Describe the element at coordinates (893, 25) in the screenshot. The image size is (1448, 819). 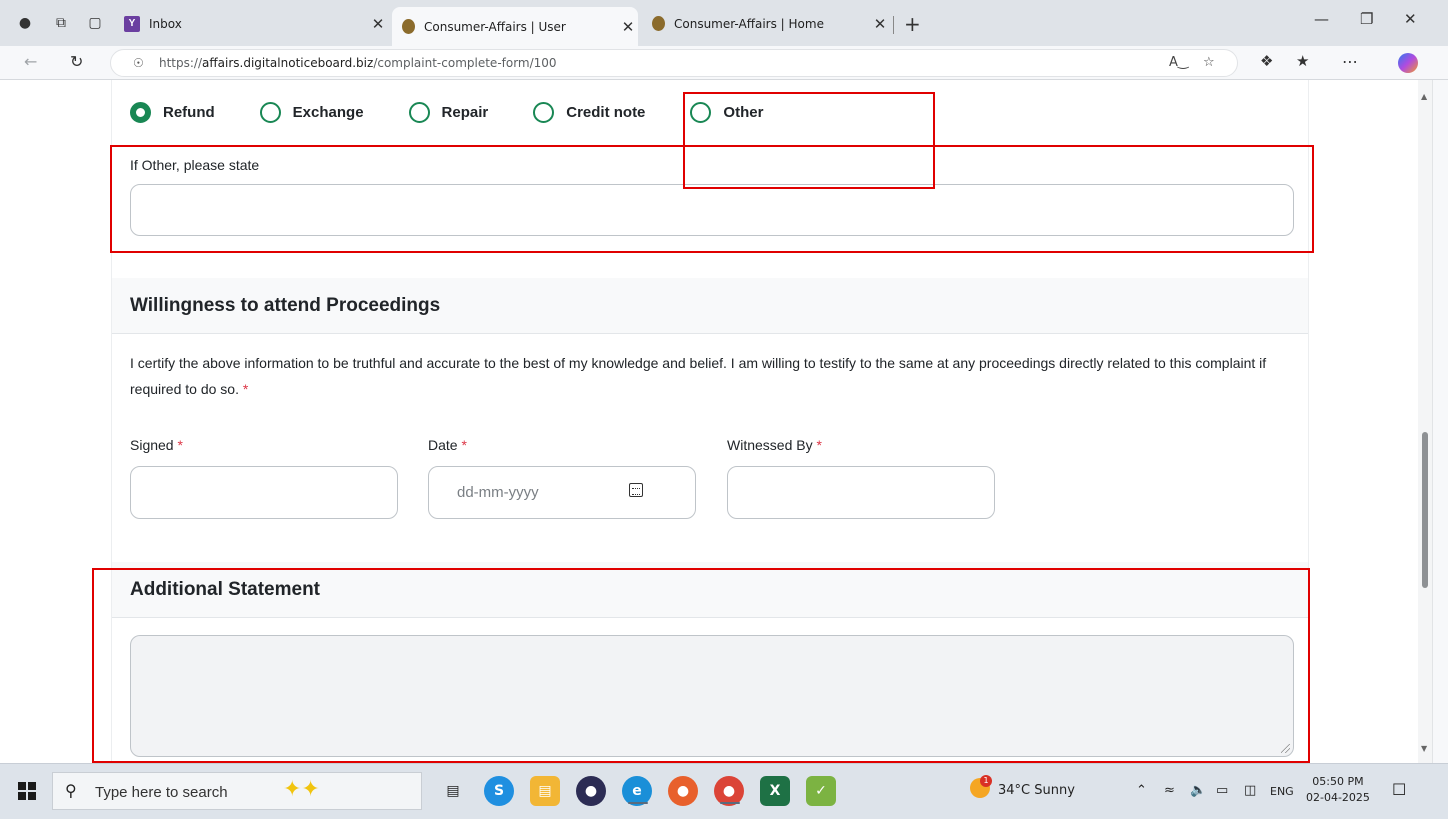
I see `tab-divider` at that location.